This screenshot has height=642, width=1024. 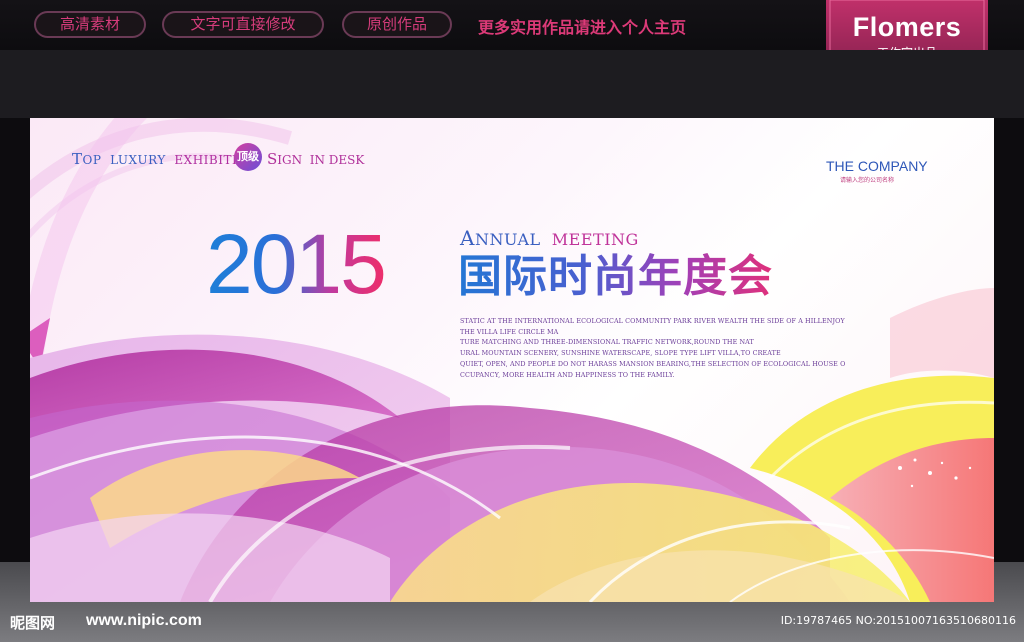 What do you see at coordinates (615, 276) in the screenshot?
I see `chinese-title: 国际时尚年度会` at bounding box center [615, 276].